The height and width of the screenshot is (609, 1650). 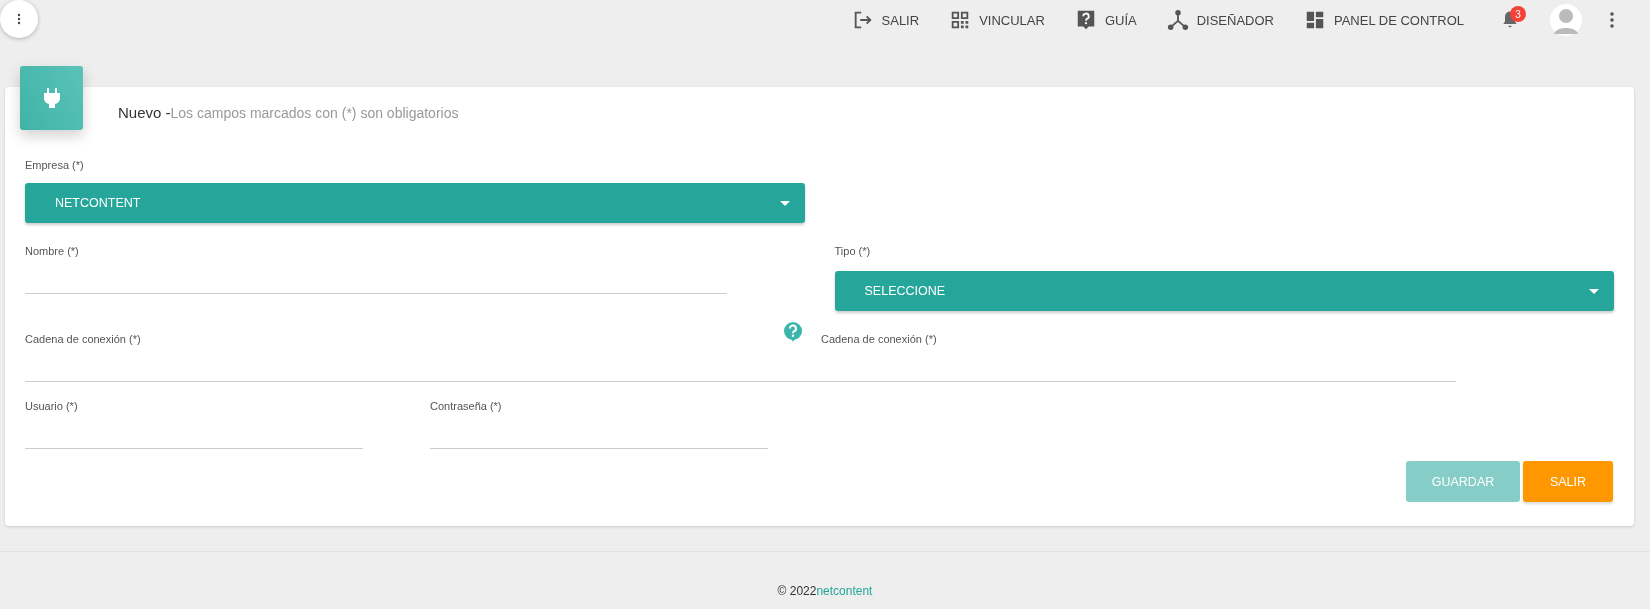 I want to click on field-label: Cadena de conexión (*), so click(x=83, y=339).